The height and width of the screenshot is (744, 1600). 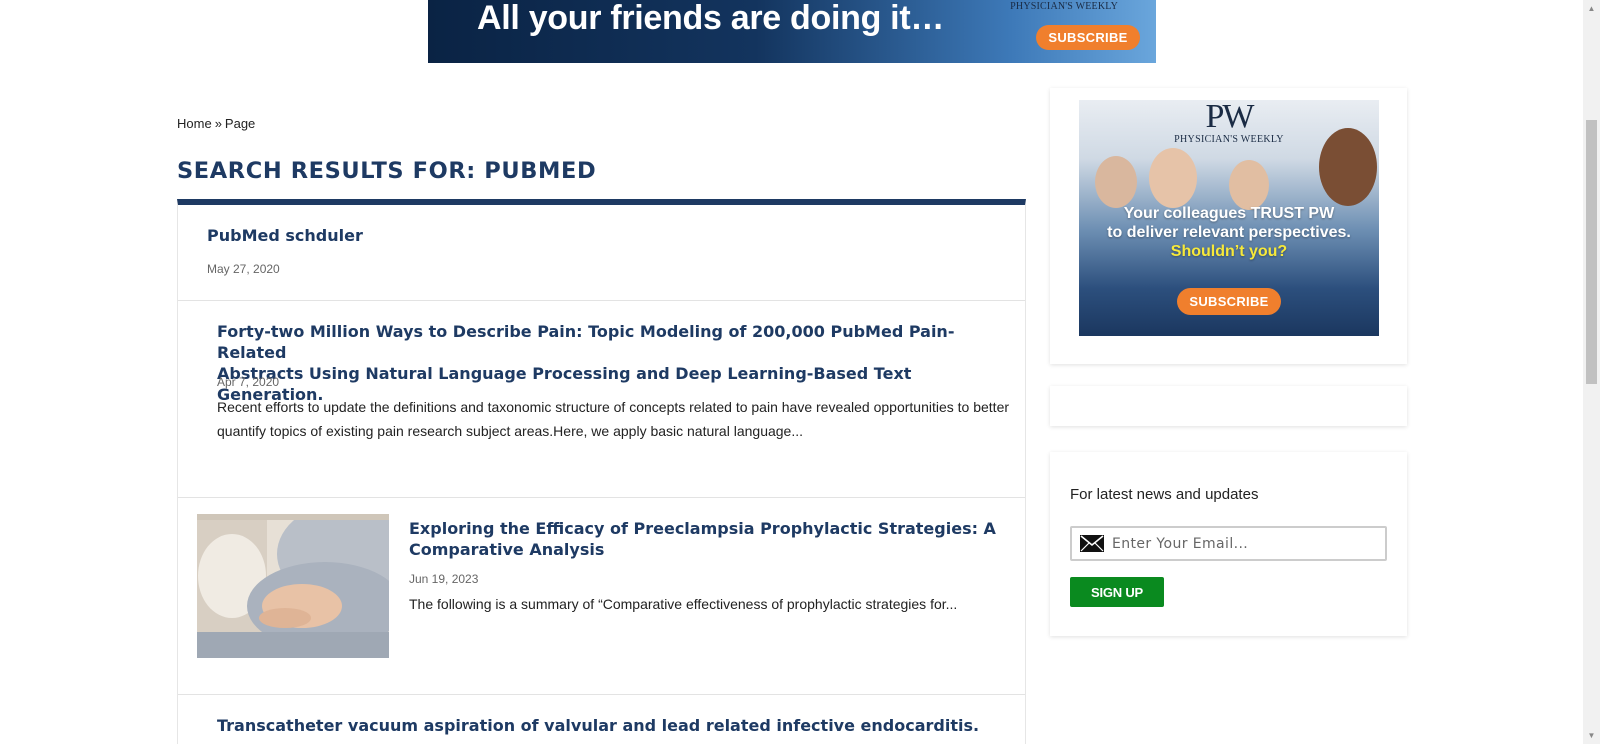 I want to click on sidebar-ad-highlight: Shouldn’t you?, so click(x=1229, y=251).